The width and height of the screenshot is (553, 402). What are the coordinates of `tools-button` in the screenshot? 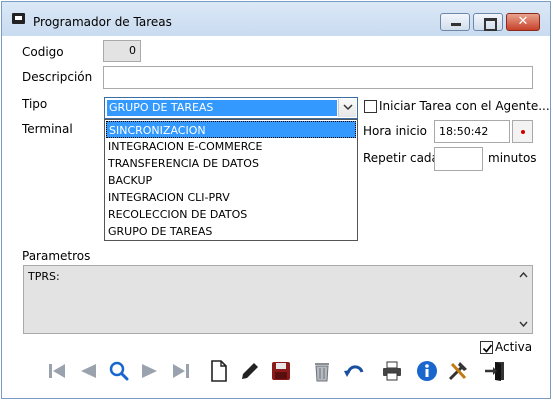 It's located at (458, 371).